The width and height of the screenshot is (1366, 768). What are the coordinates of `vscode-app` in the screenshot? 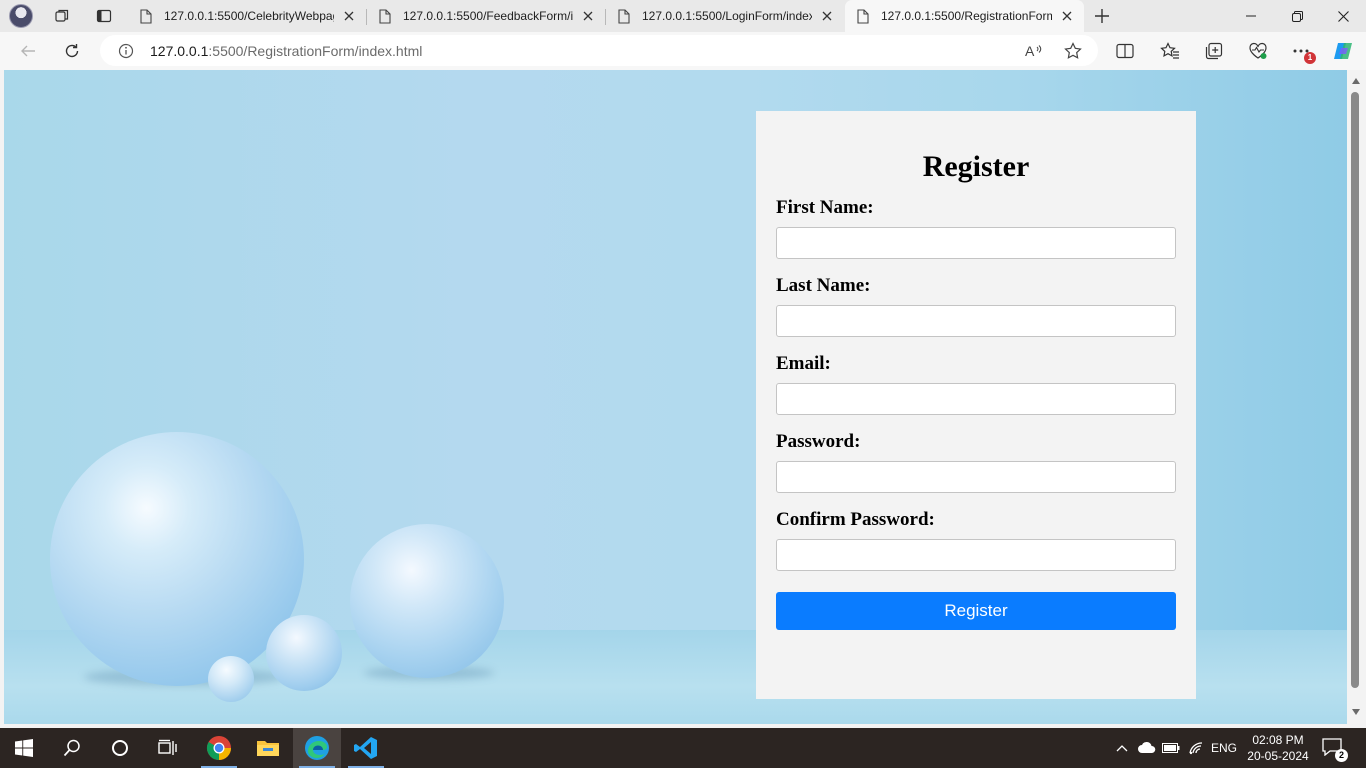 It's located at (366, 748).